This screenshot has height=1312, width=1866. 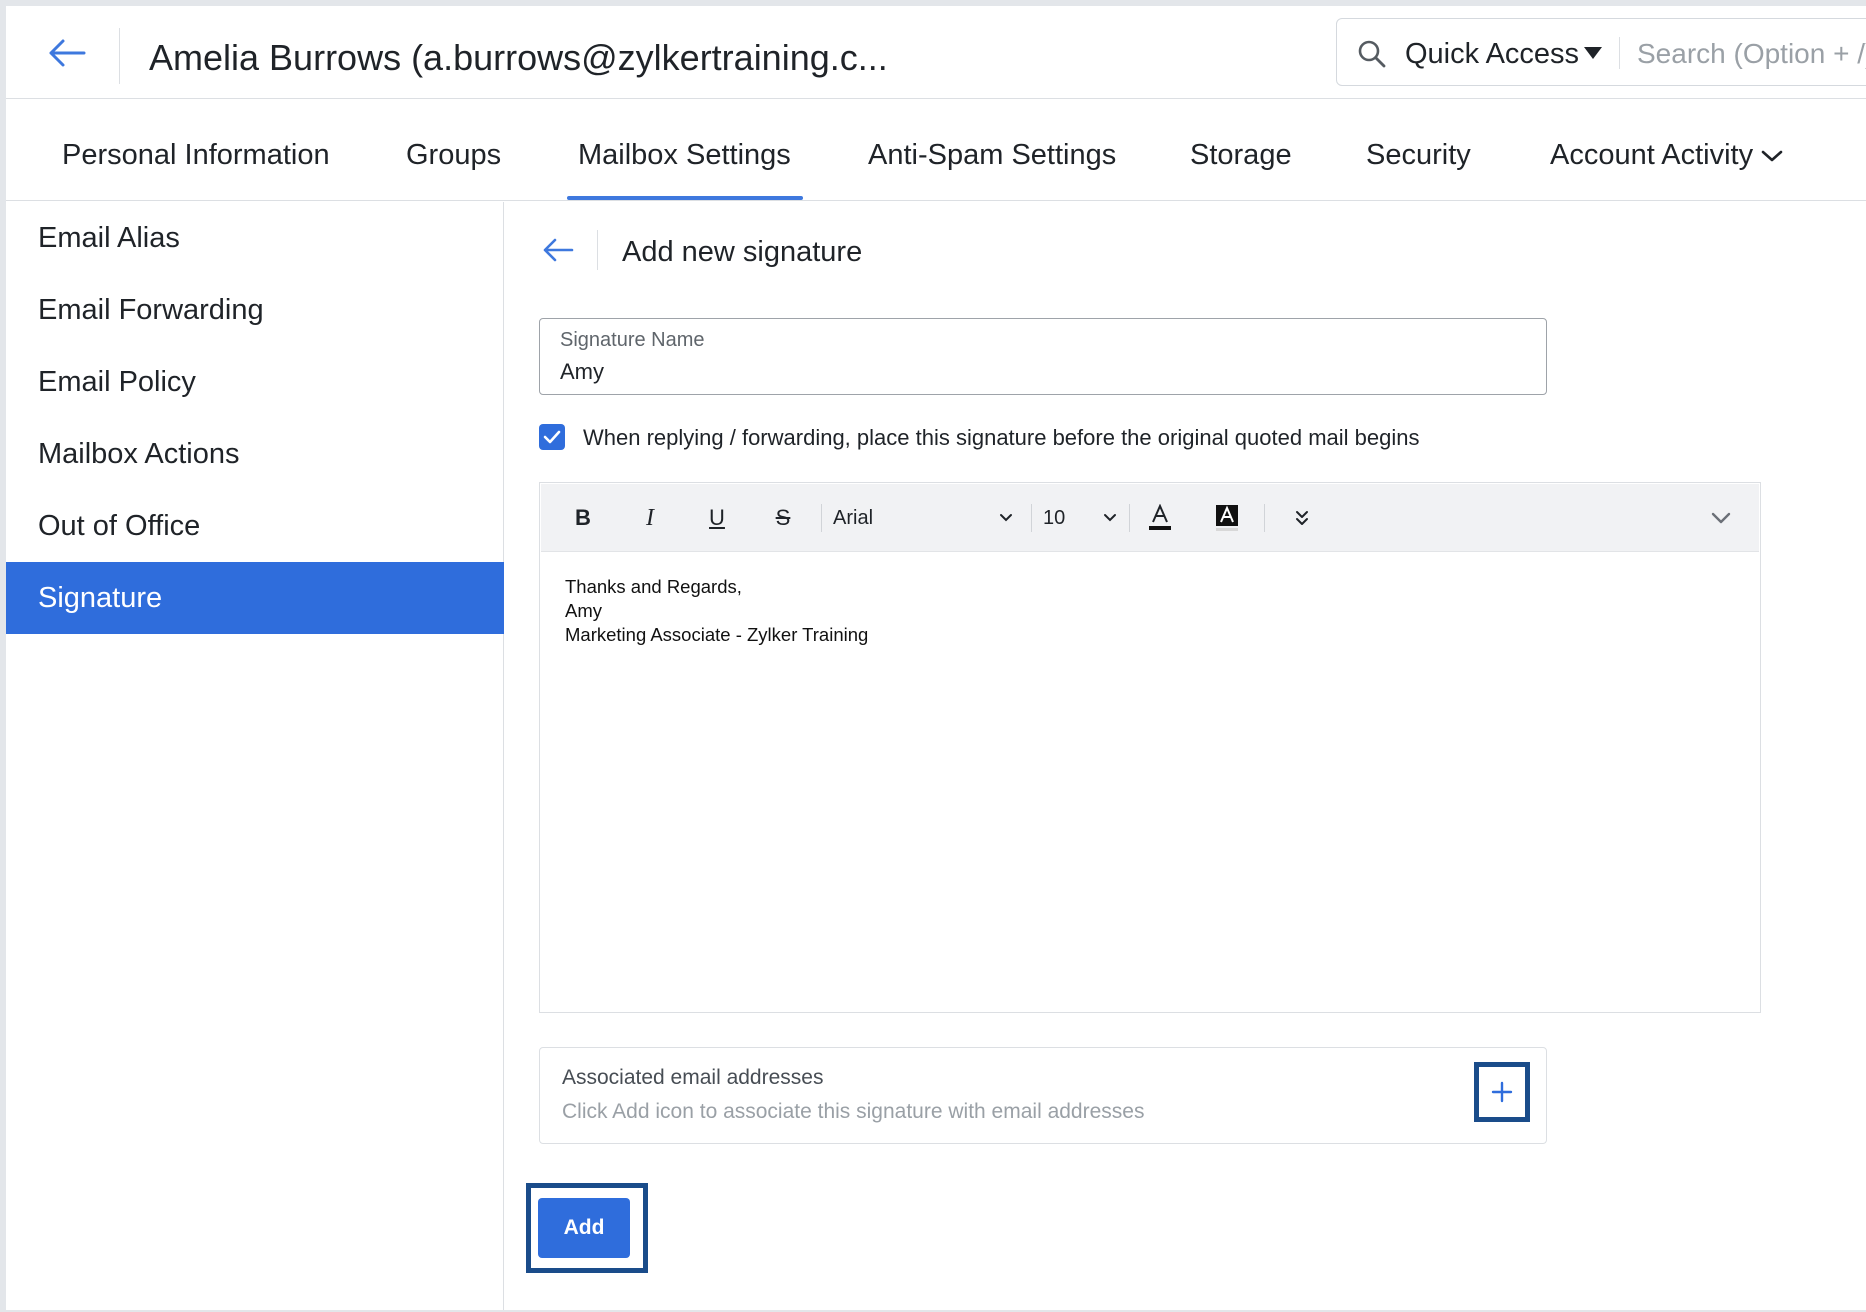 What do you see at coordinates (1652, 155) in the screenshot?
I see `tab-account-activity-label: Account Activity` at bounding box center [1652, 155].